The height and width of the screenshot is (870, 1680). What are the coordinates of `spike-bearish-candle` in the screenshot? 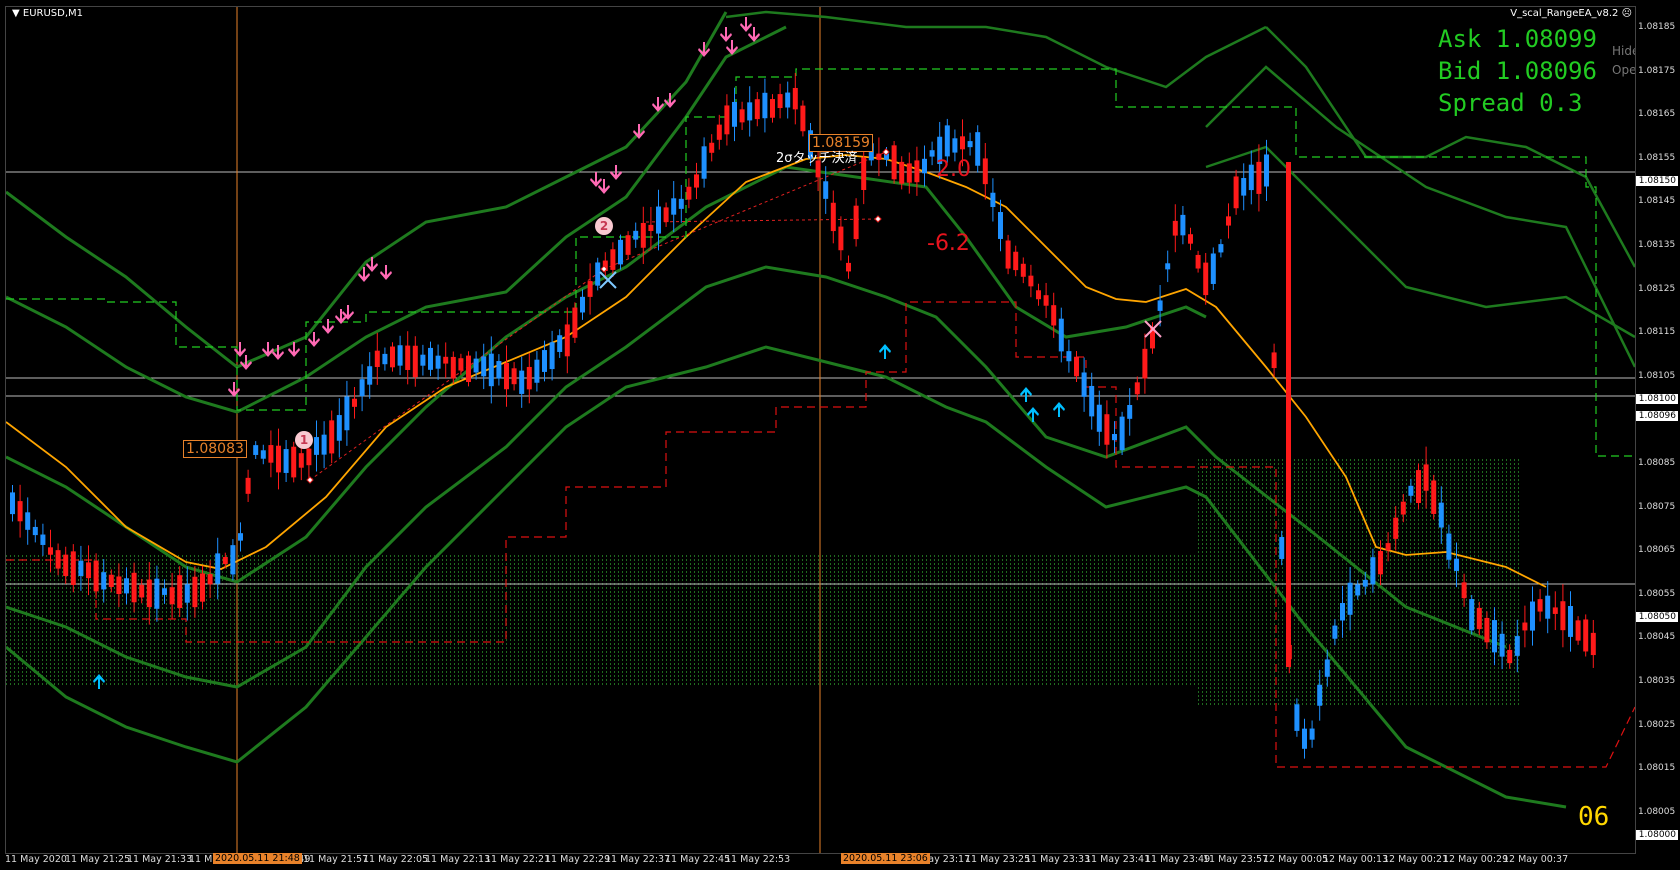 It's located at (1288, 414).